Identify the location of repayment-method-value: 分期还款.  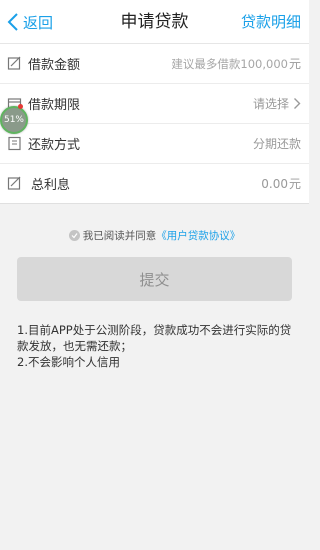
(276, 144).